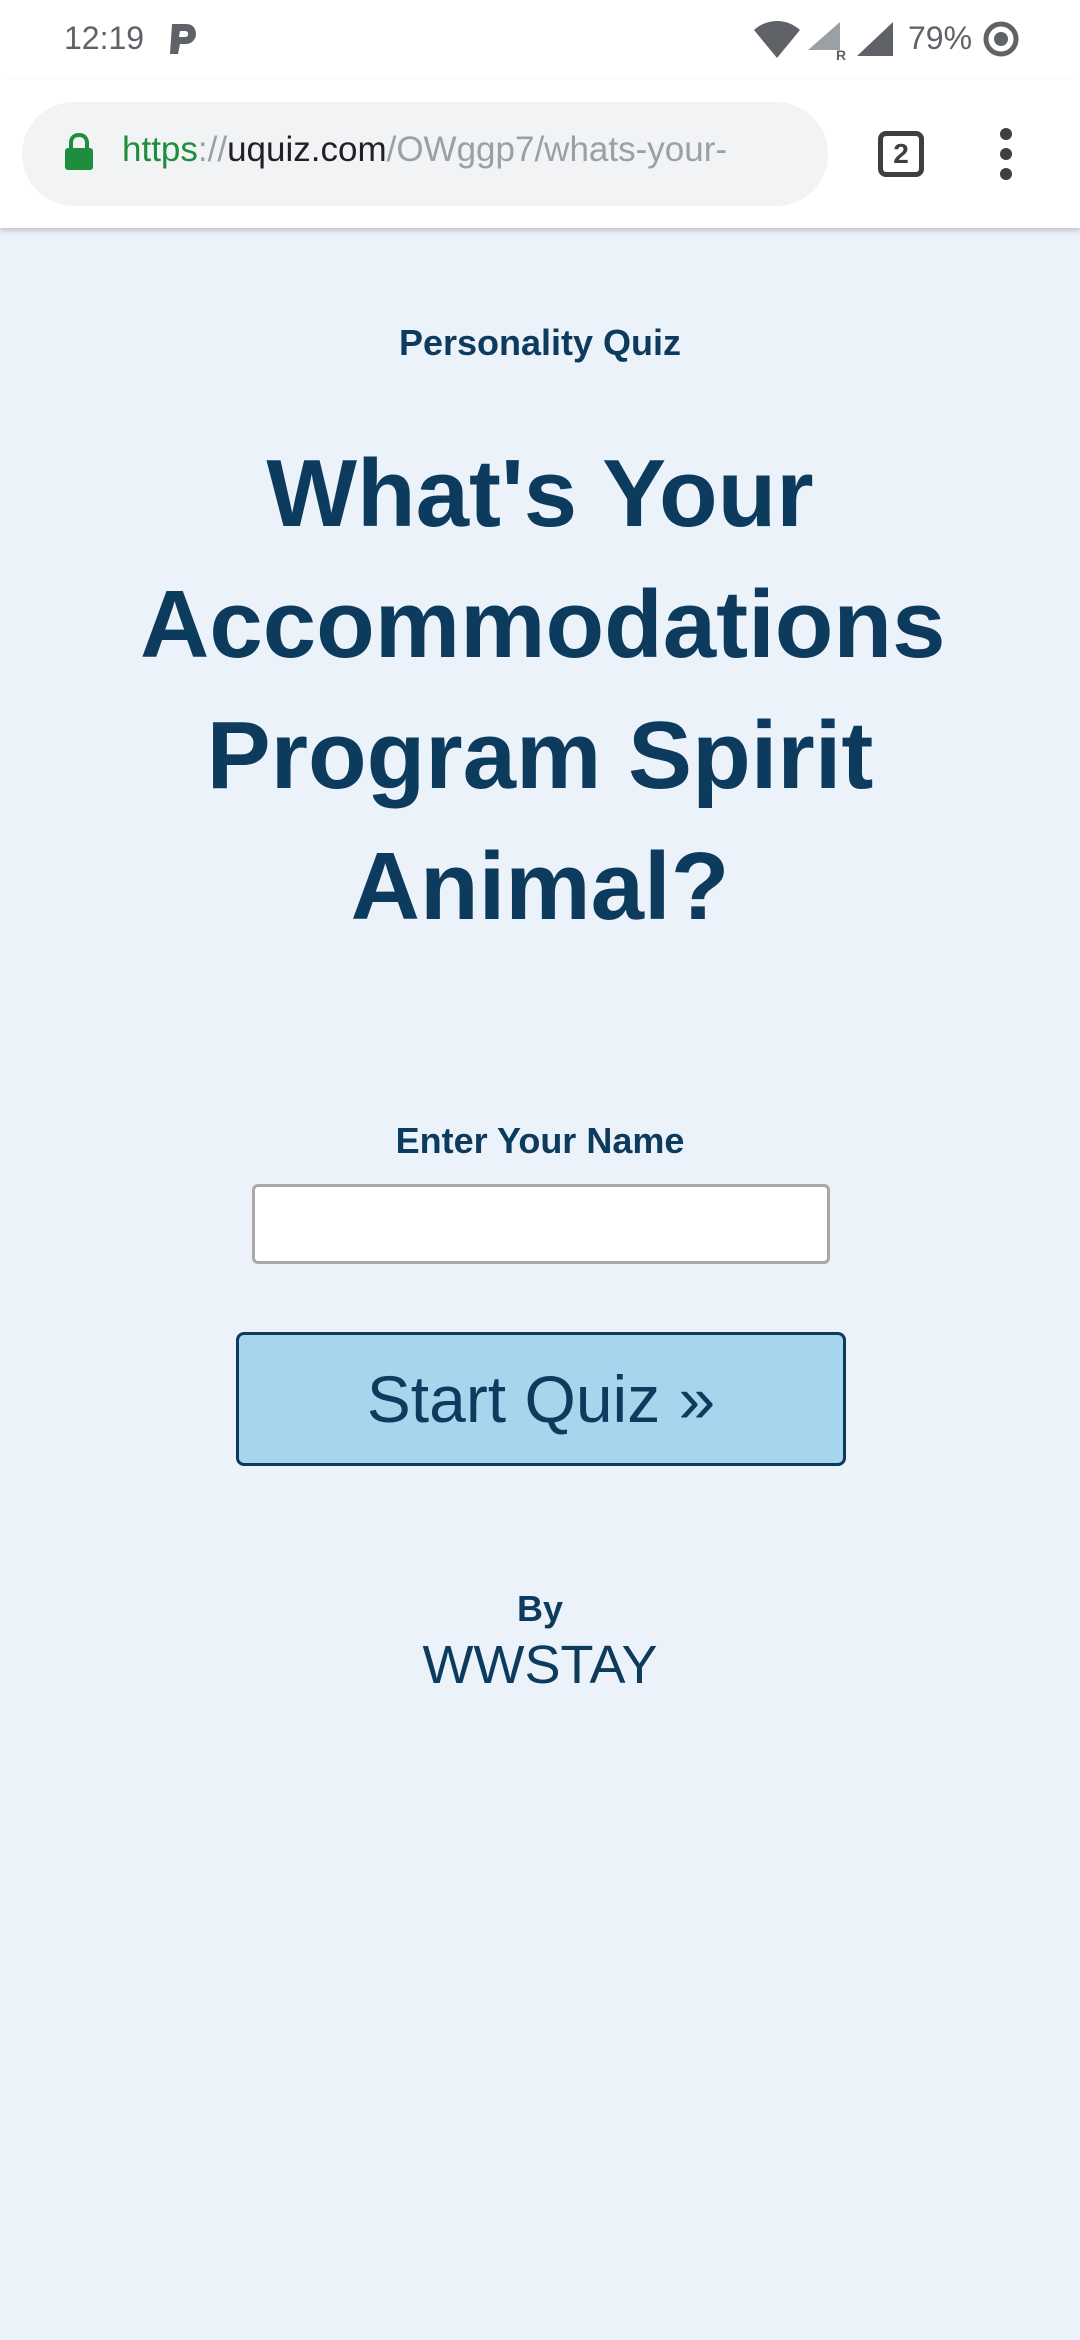  I want to click on url-bar: https://uquiz.com/OWggp7/whats-your-, so click(425, 154).